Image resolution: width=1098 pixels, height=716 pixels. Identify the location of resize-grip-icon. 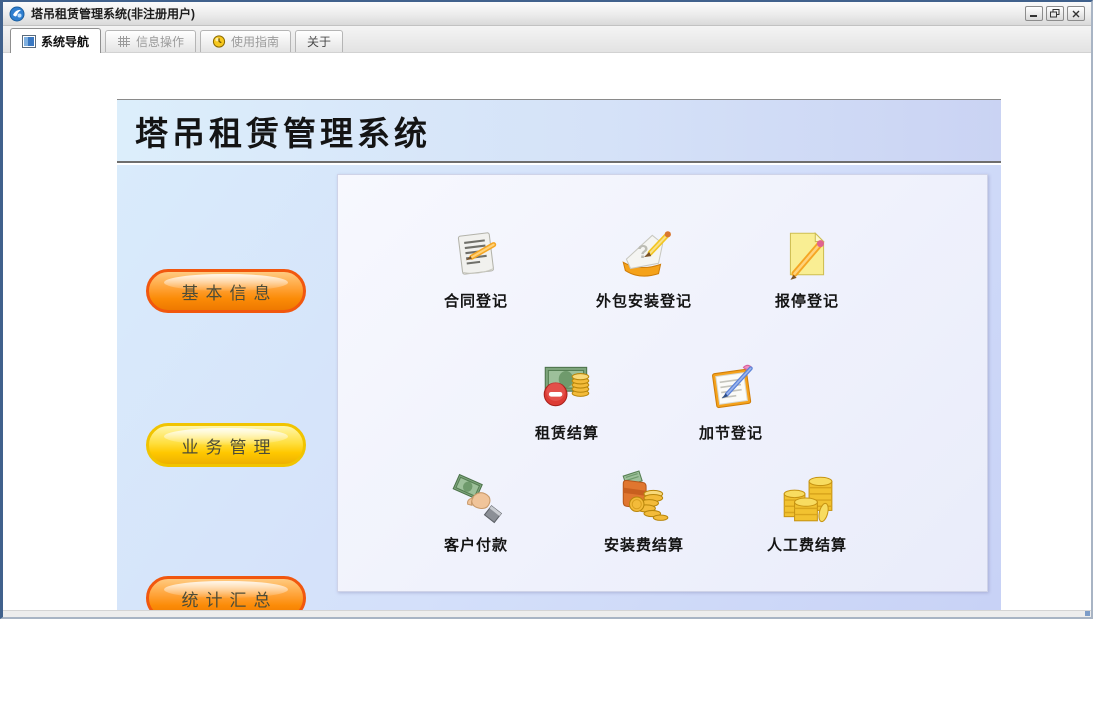
(1087, 613).